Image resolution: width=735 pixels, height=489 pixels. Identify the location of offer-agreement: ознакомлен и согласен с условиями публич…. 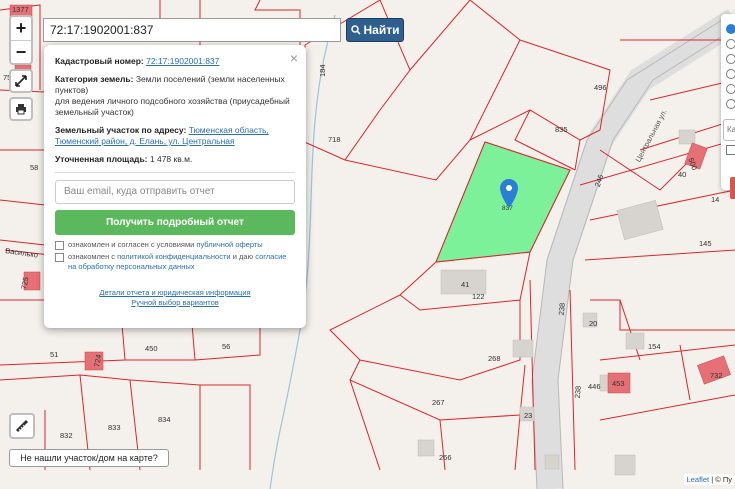
(175, 245).